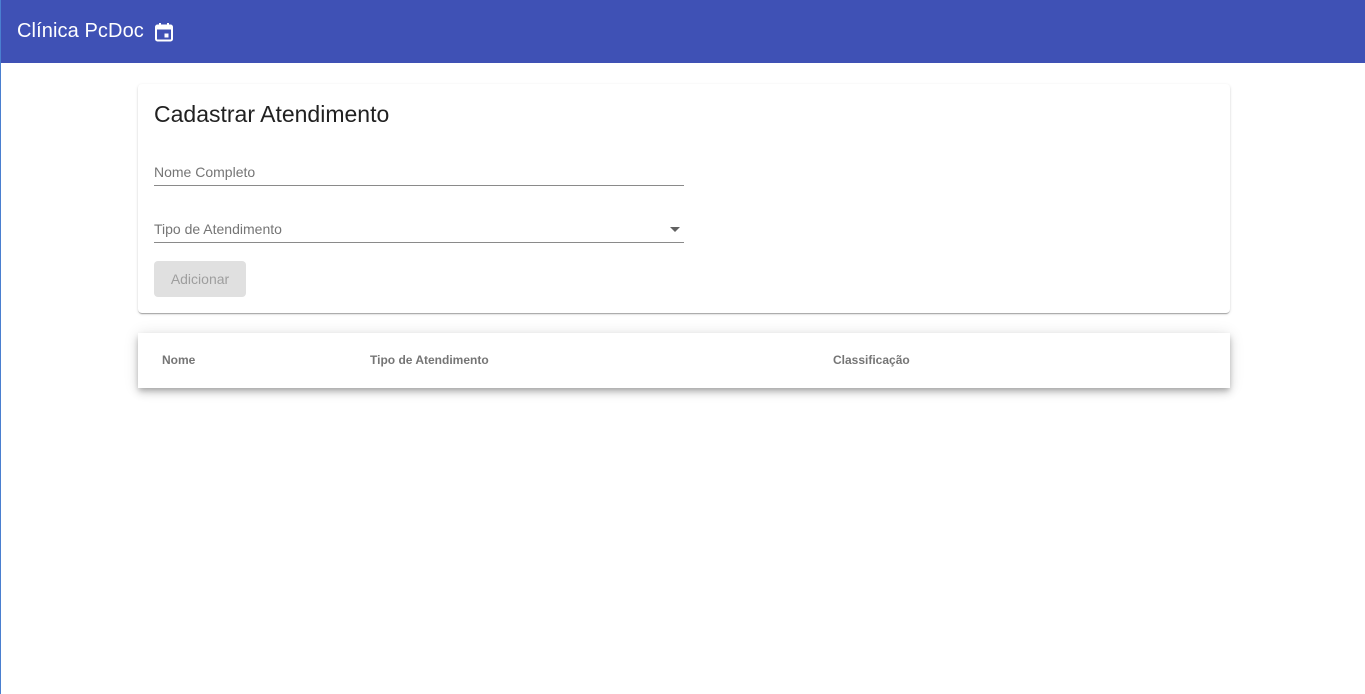 Image resolution: width=1365 pixels, height=694 pixels. What do you see at coordinates (683, 31) in the screenshot?
I see `app-toolbar: Clínica PcDoc` at bounding box center [683, 31].